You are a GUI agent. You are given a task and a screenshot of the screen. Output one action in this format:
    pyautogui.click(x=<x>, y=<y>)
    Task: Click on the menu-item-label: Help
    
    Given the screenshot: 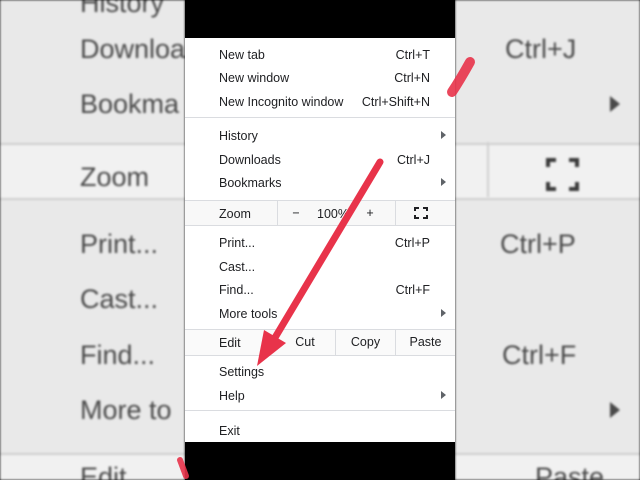 What is the action you would take?
    pyautogui.click(x=232, y=396)
    